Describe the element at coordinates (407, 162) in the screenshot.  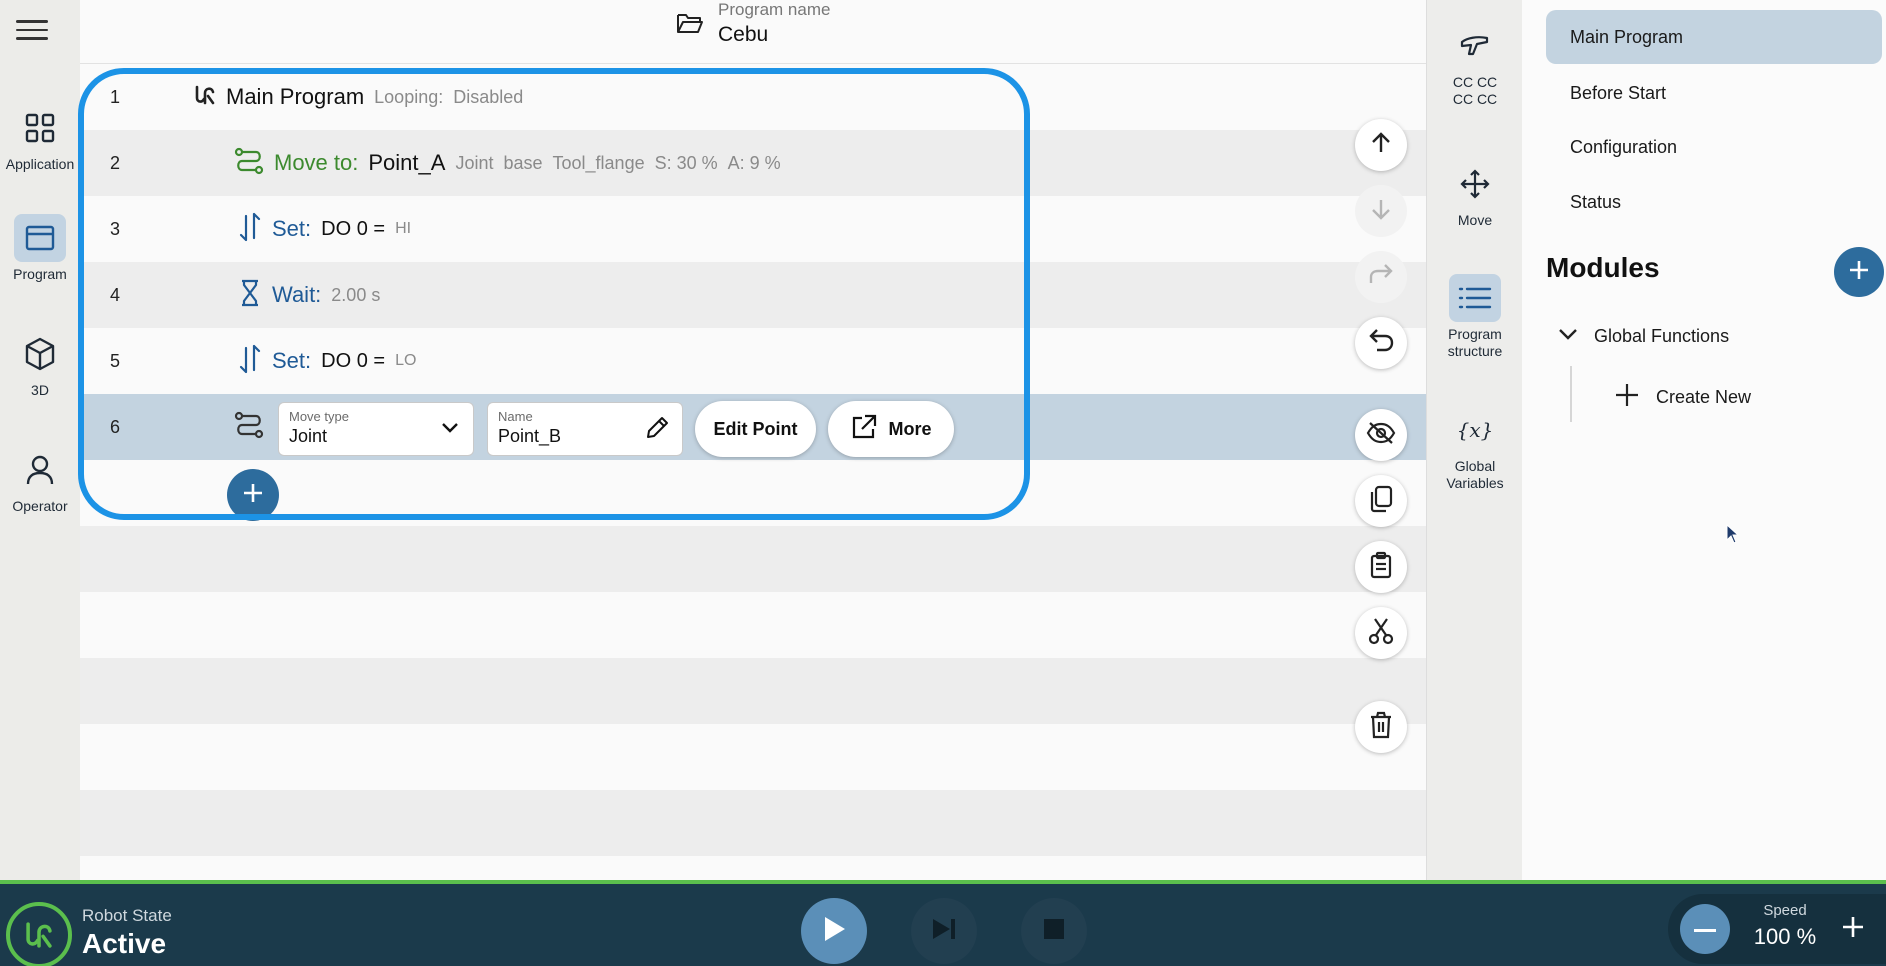
I see `move-target: Point_A` at that location.